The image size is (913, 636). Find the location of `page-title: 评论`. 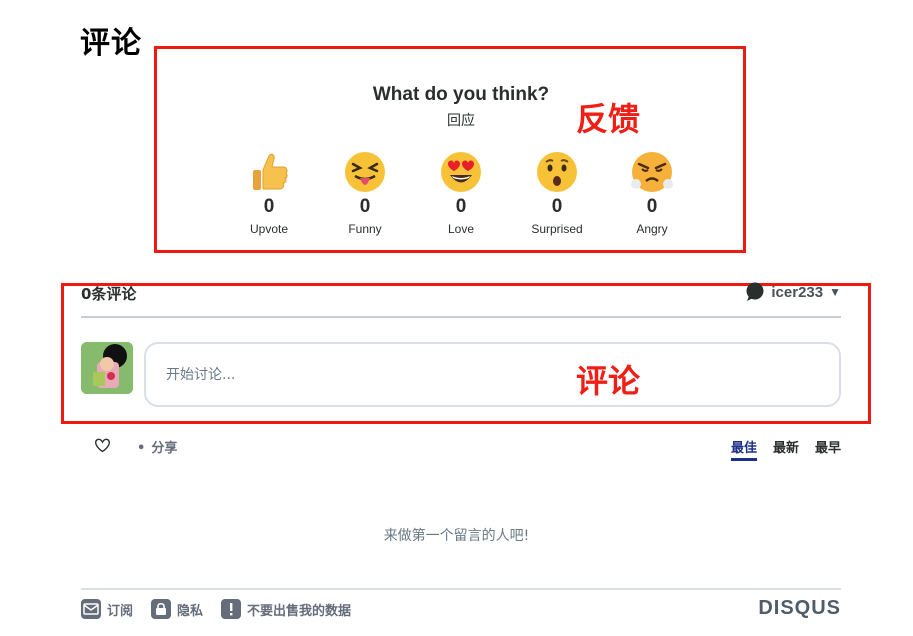

page-title: 评论 is located at coordinates (111, 43).